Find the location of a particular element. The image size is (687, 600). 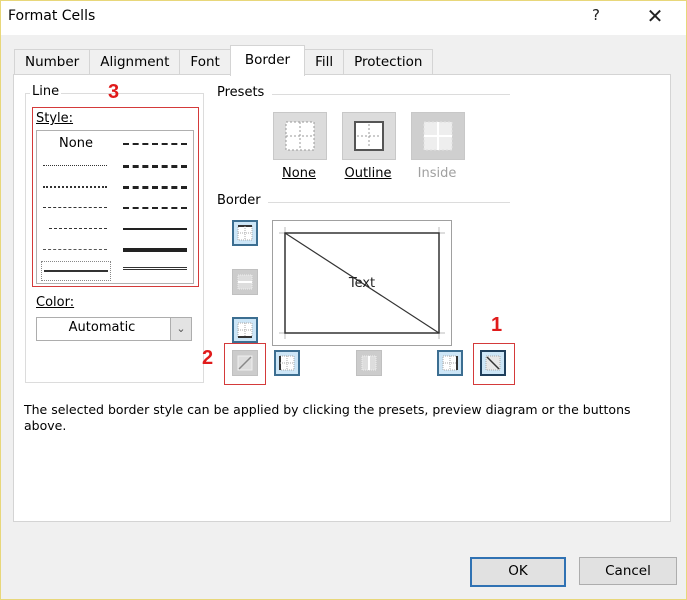

border-diagonal-down-button is located at coordinates (493, 363).